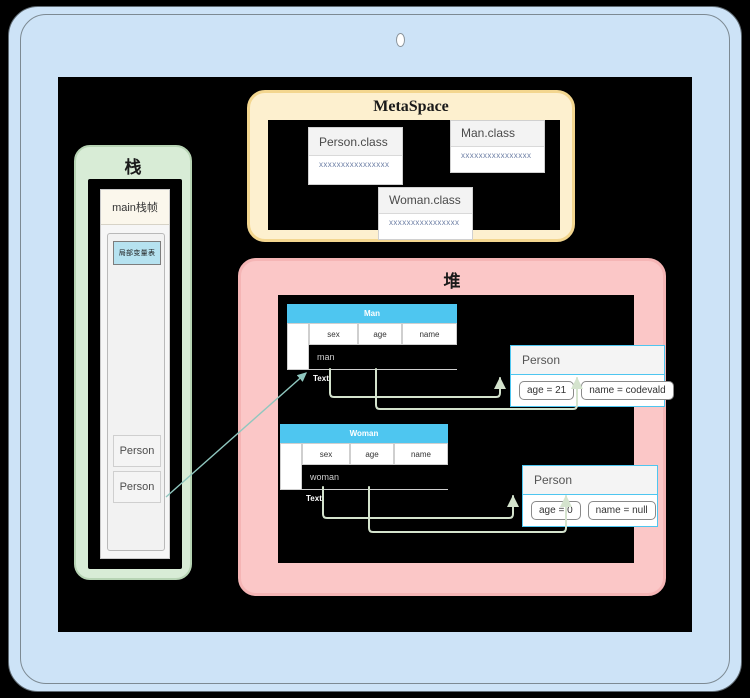 The height and width of the screenshot is (698, 750). I want to click on object-table-man-caption: Text, so click(321, 378).